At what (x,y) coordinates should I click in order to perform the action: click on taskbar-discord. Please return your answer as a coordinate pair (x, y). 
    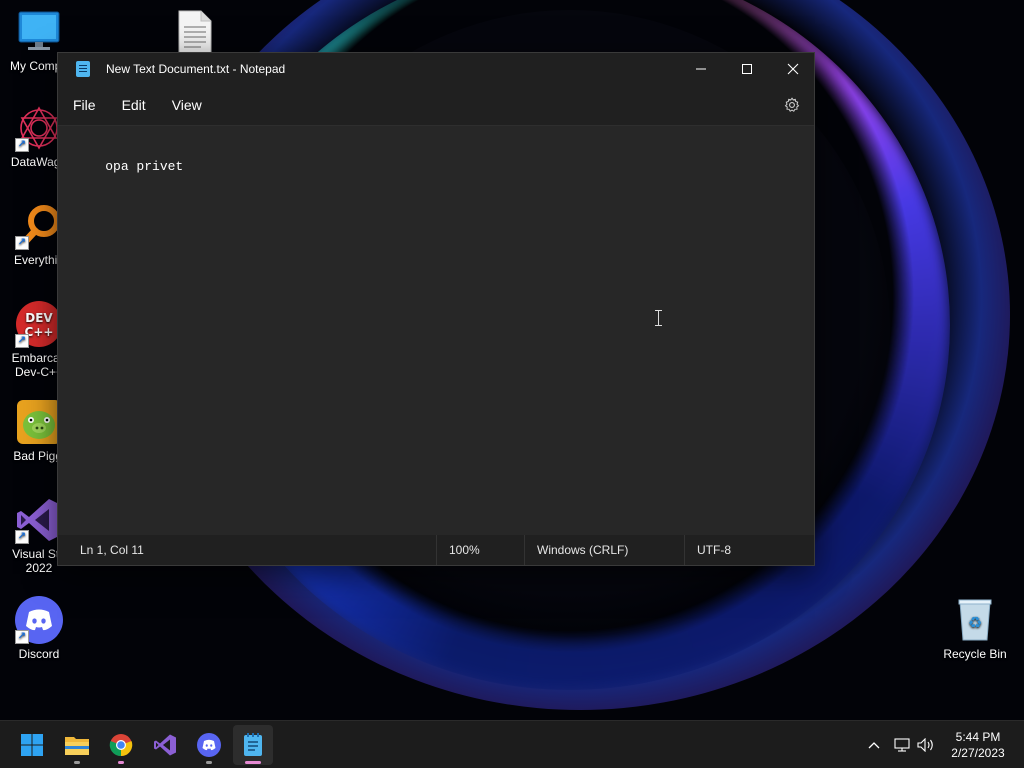
    Looking at the image, I should click on (209, 745).